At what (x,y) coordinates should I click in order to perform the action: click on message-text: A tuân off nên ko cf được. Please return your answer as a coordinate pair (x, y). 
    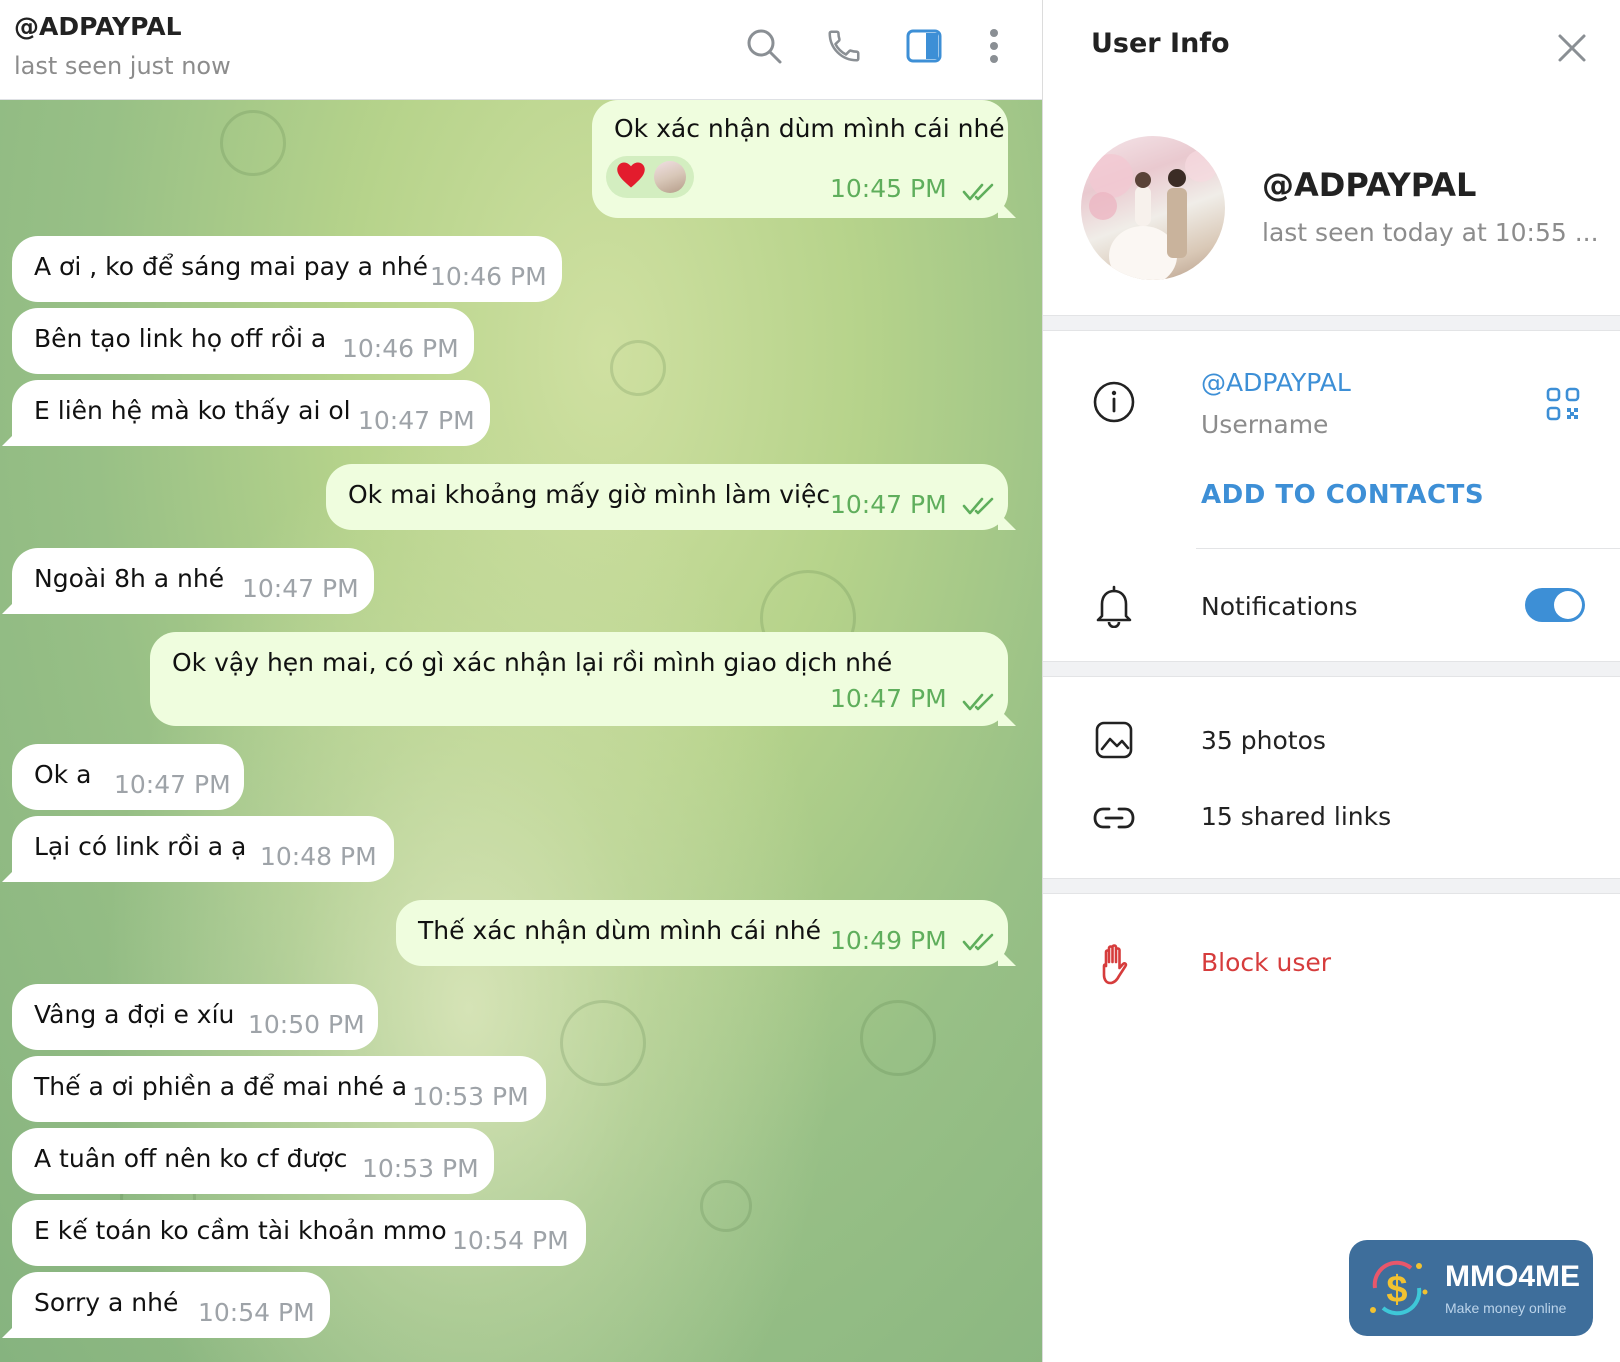
    Looking at the image, I should click on (191, 1158).